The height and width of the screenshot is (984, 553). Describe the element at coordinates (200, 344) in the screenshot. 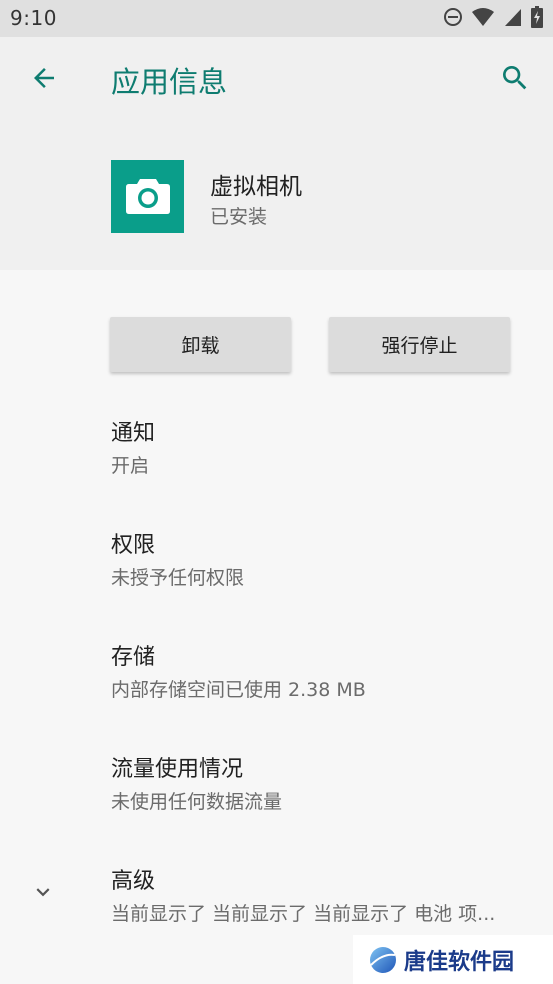

I see `uninstall-button: 卸载` at that location.